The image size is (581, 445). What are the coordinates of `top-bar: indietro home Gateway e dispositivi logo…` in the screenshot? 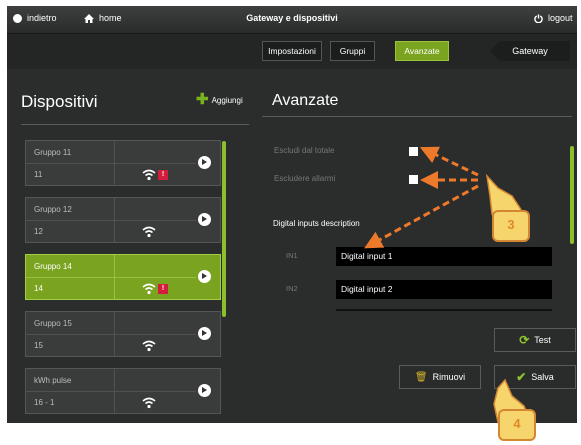 It's located at (292, 20).